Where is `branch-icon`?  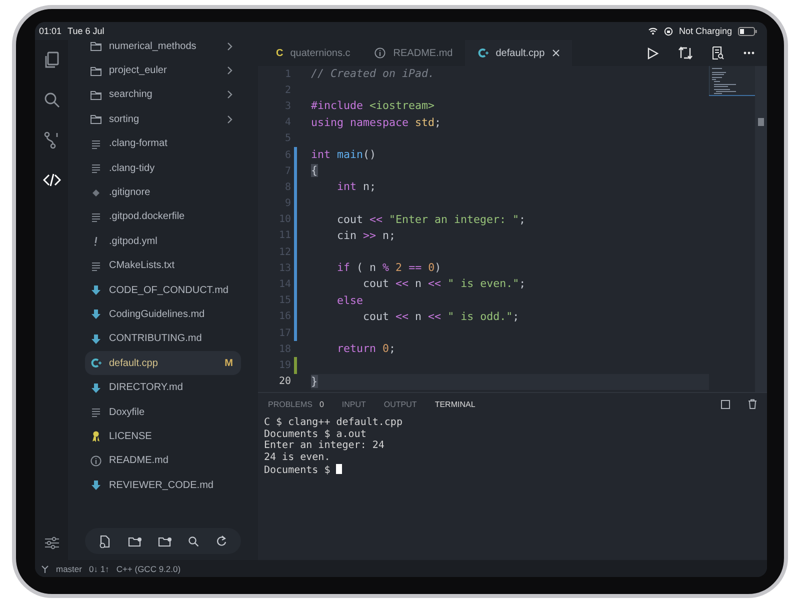
branch-icon is located at coordinates (51, 140).